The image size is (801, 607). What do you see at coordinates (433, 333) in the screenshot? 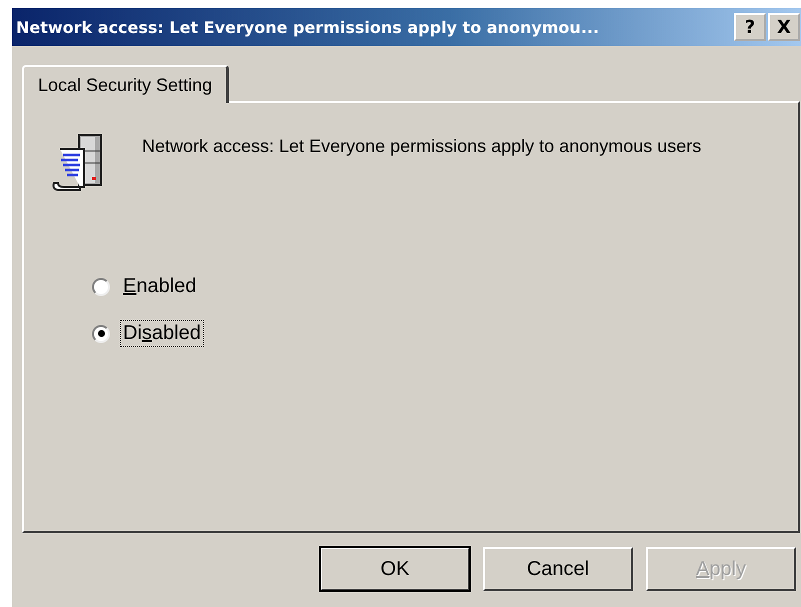
I see `radio-option: Disabled` at bounding box center [433, 333].